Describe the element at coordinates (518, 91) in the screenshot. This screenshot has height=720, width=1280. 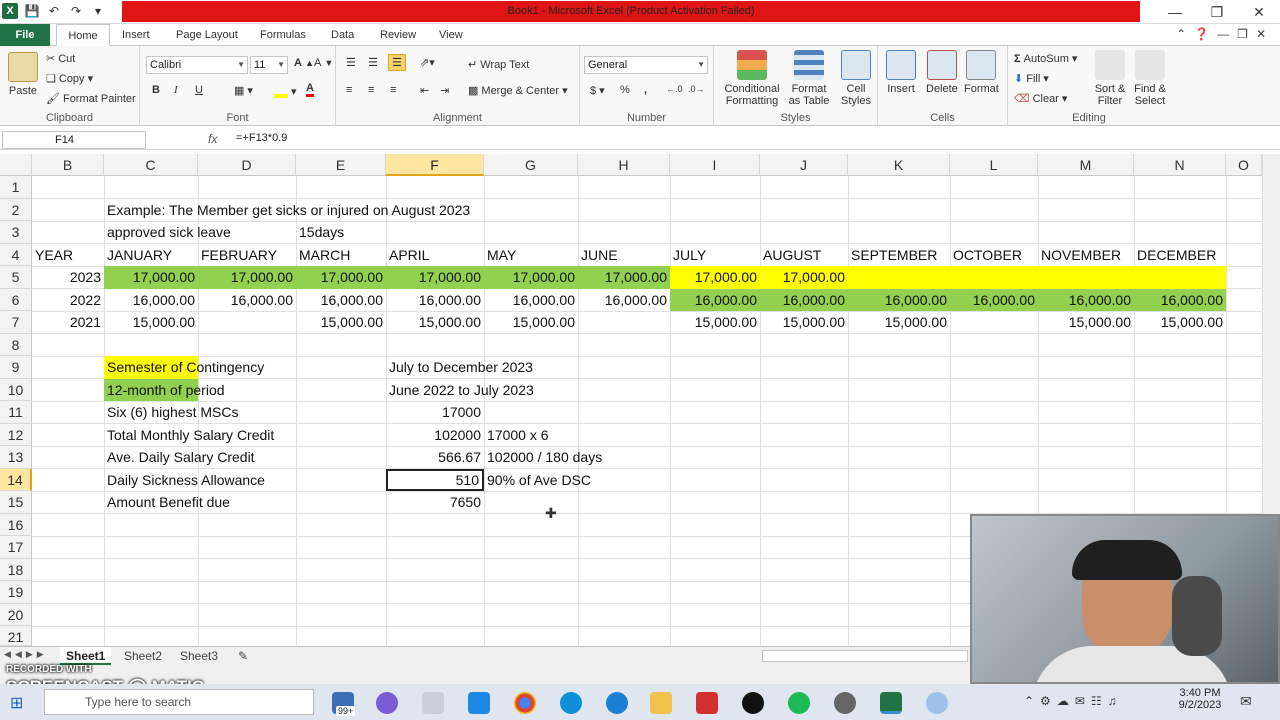
I see `merge-center-button: ▩ Merge & Center ▾` at that location.